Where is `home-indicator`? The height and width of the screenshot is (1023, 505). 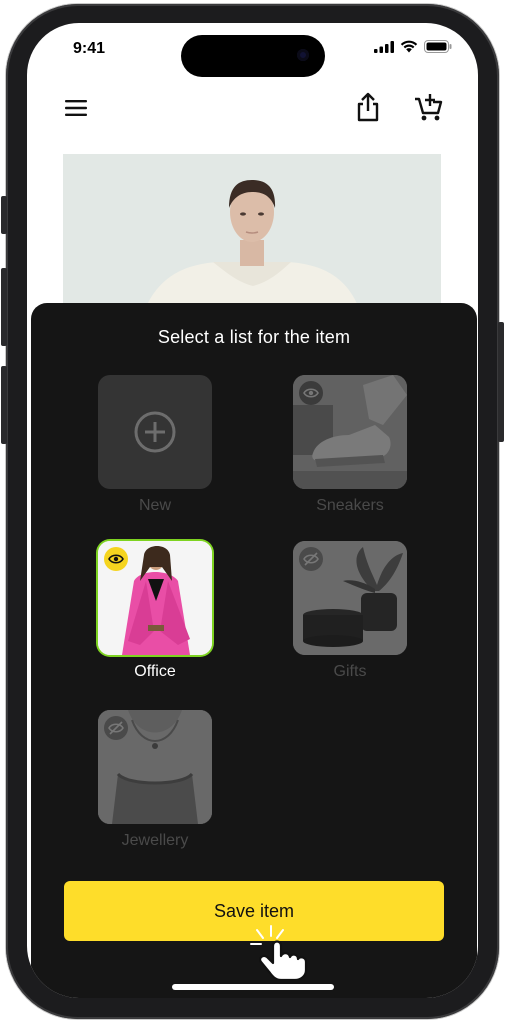
home-indicator is located at coordinates (253, 987).